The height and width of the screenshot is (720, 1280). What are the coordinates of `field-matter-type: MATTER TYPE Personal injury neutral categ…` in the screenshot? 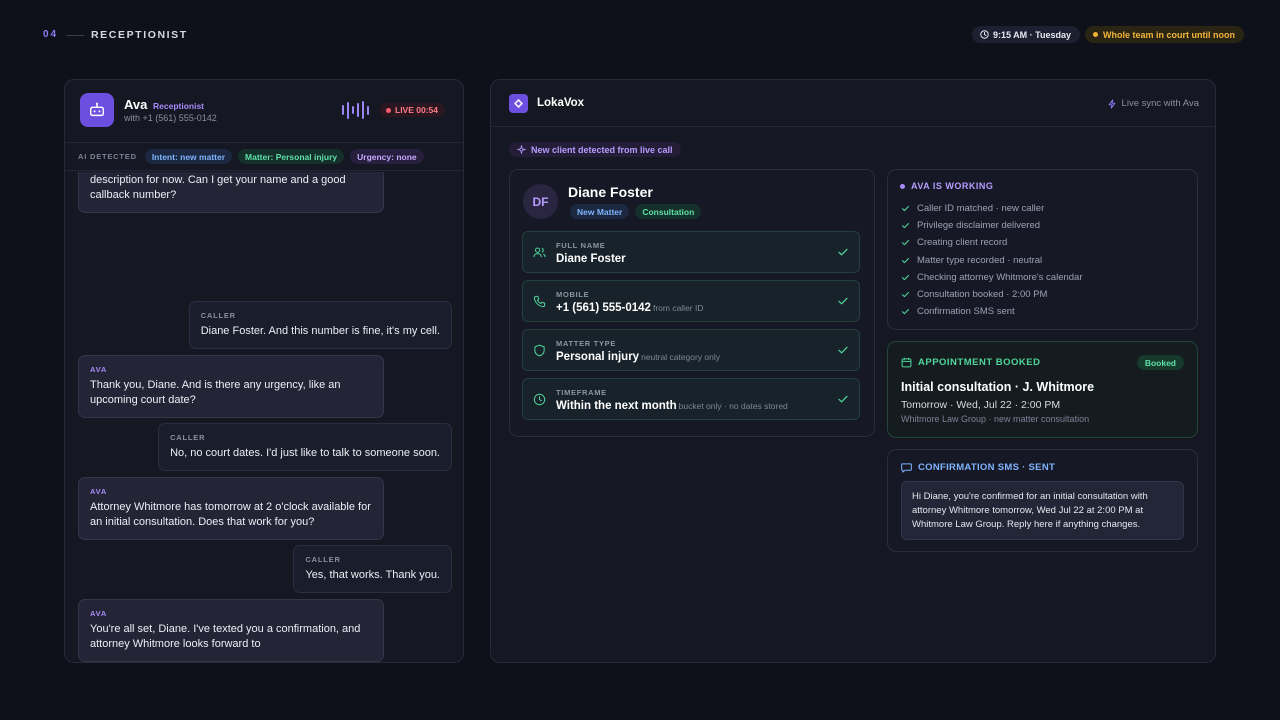 It's located at (691, 350).